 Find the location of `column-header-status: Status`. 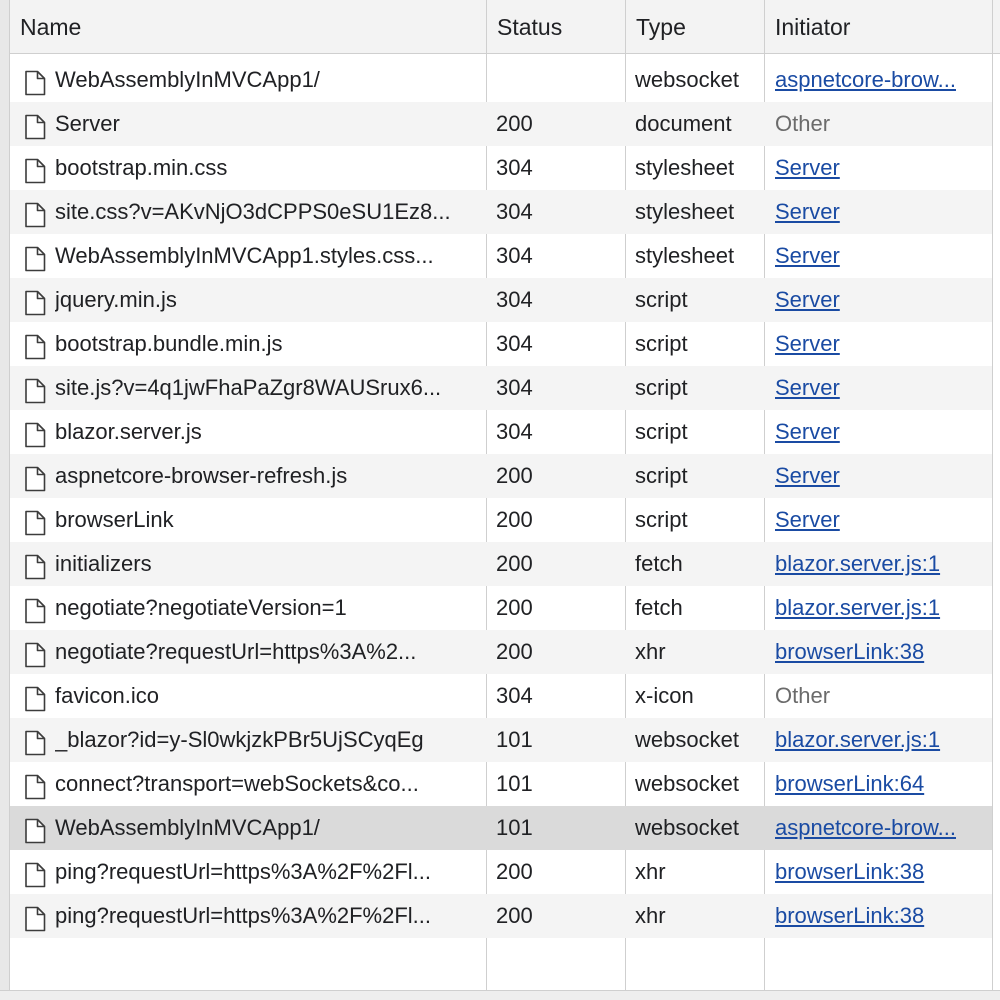

column-header-status: Status is located at coordinates (529, 27).